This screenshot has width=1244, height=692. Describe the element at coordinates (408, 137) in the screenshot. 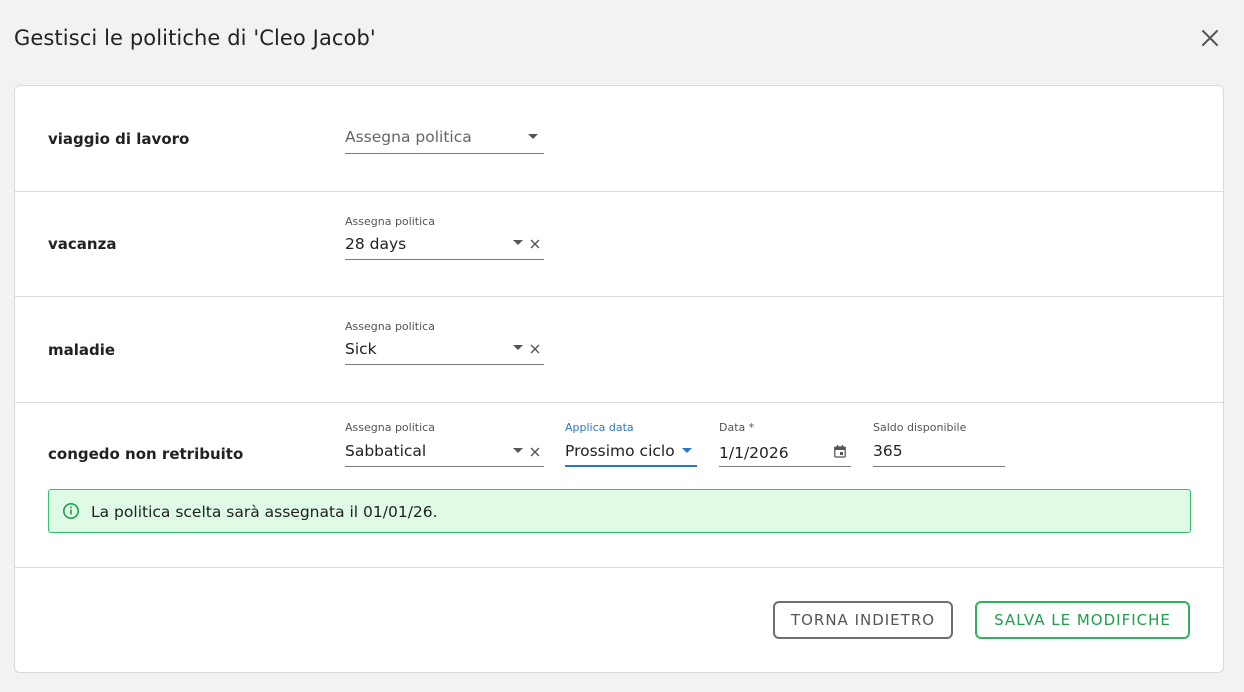

I see `policy-select-placeholder: Assegna politica` at that location.